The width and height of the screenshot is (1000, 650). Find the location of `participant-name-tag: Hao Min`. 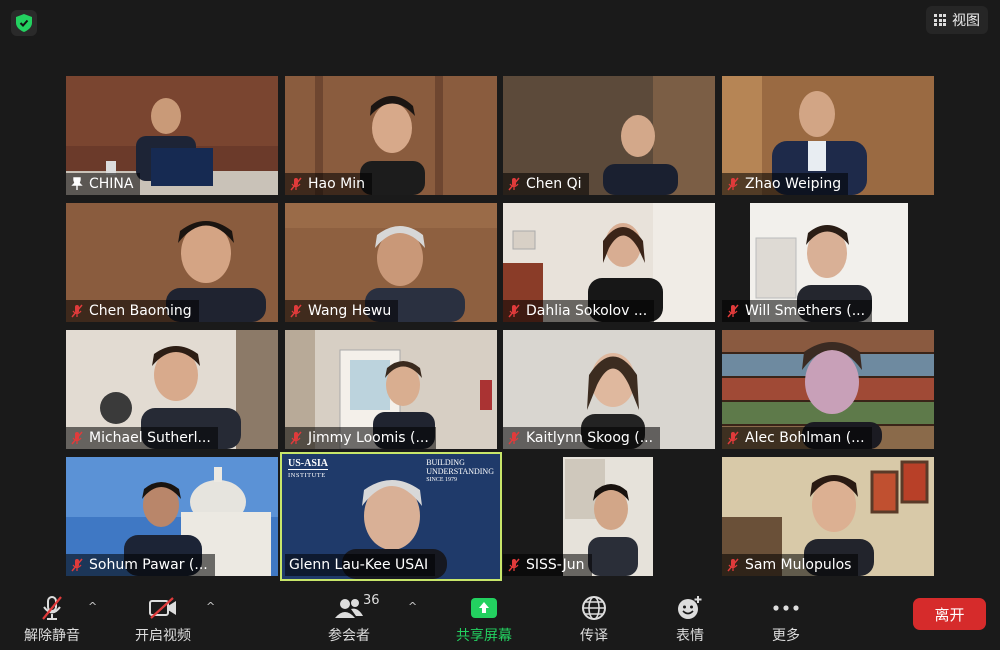

participant-name-tag: Hao Min is located at coordinates (328, 184).